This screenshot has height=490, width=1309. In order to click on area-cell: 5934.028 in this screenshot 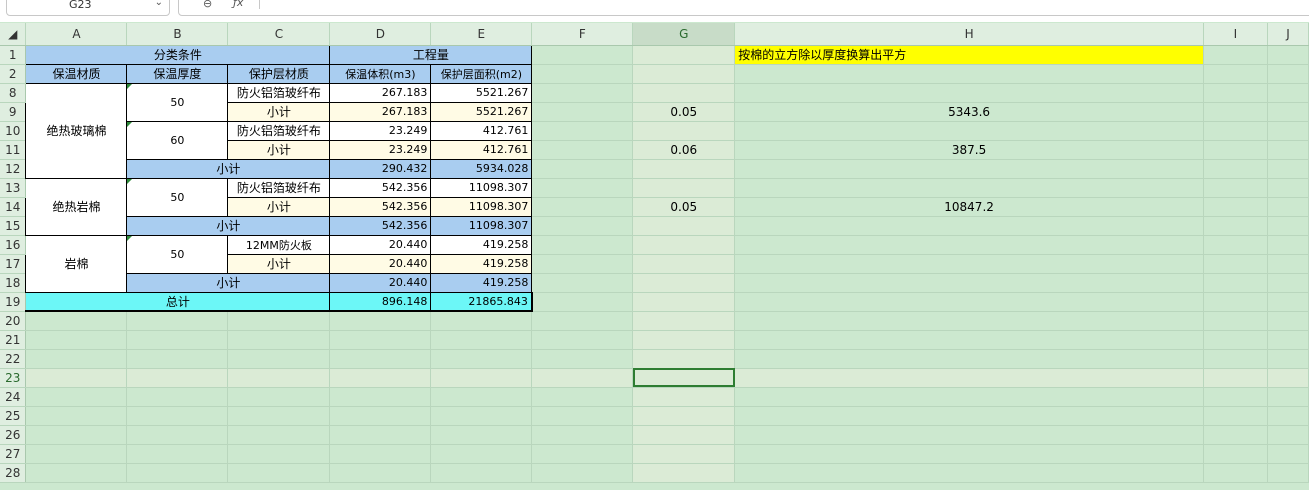, I will do `click(481, 168)`.